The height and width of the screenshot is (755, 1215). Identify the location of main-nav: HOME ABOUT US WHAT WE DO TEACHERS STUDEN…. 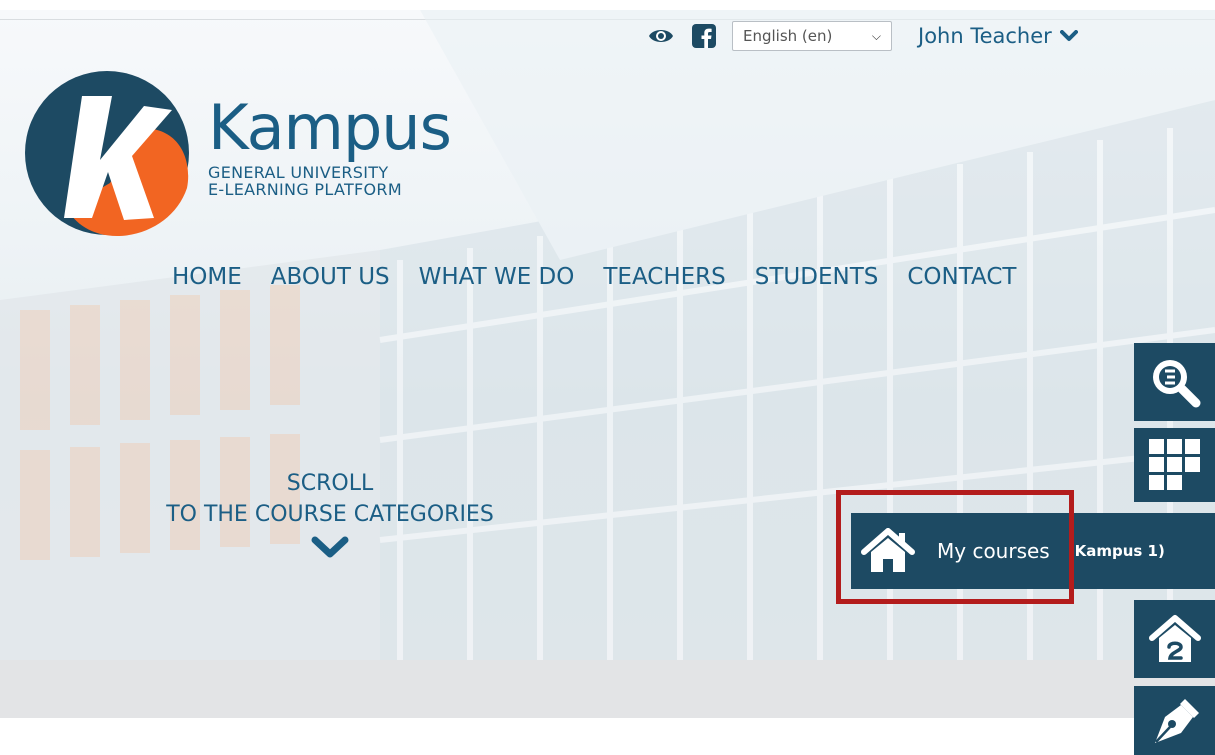
(594, 277).